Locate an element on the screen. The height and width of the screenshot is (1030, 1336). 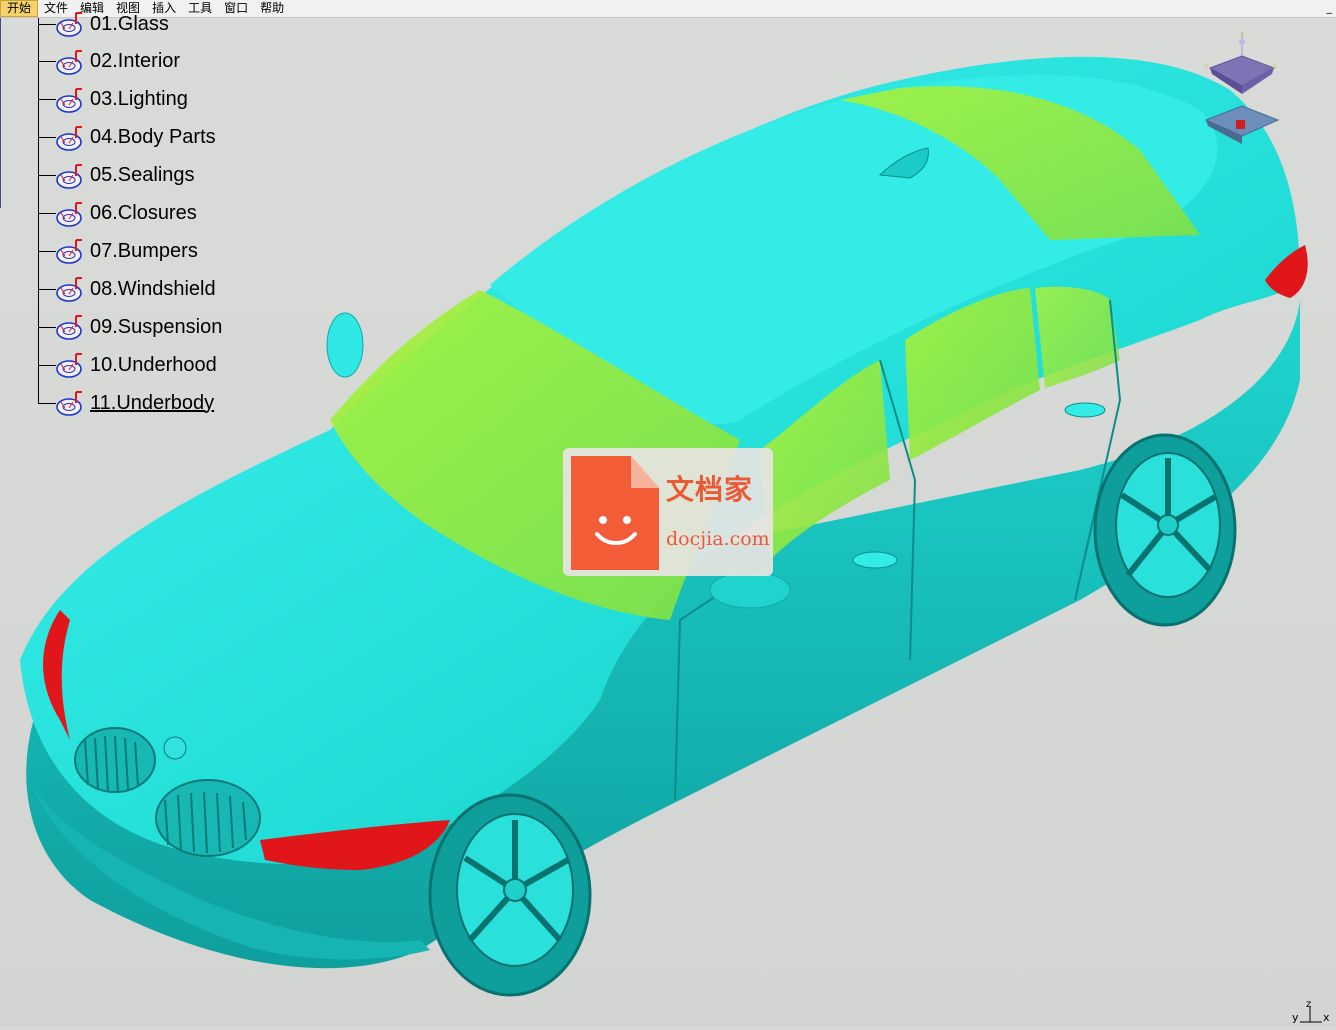
tree-item: 07.Bumpers is located at coordinates (118, 251).